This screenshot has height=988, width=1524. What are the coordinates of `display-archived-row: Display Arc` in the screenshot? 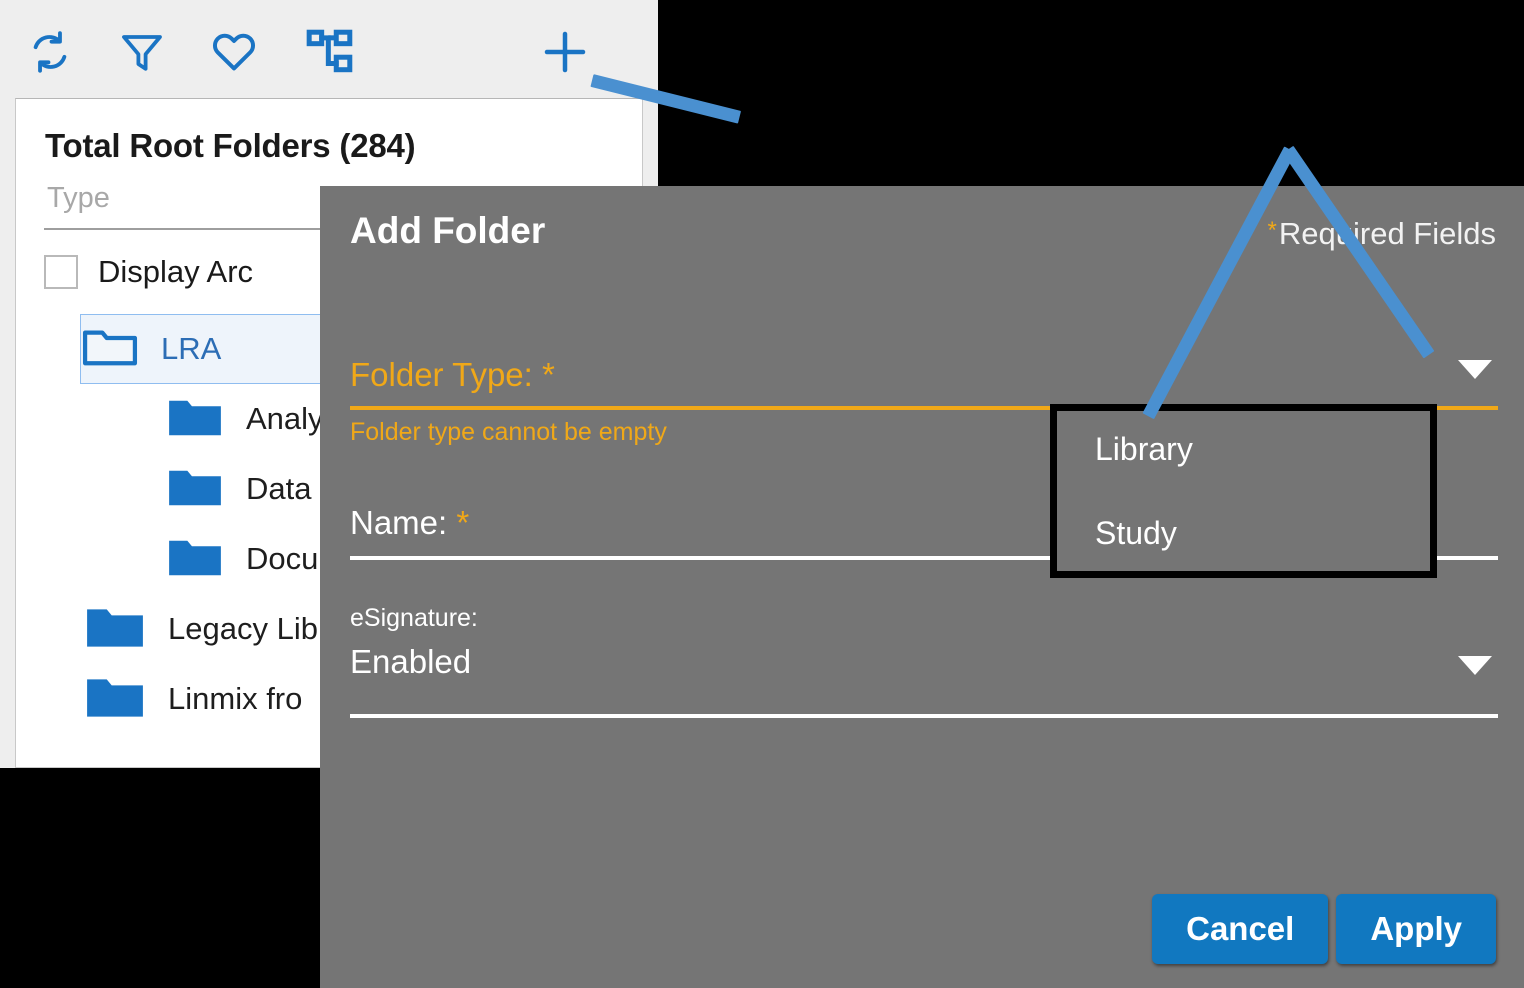 It's located at (148, 272).